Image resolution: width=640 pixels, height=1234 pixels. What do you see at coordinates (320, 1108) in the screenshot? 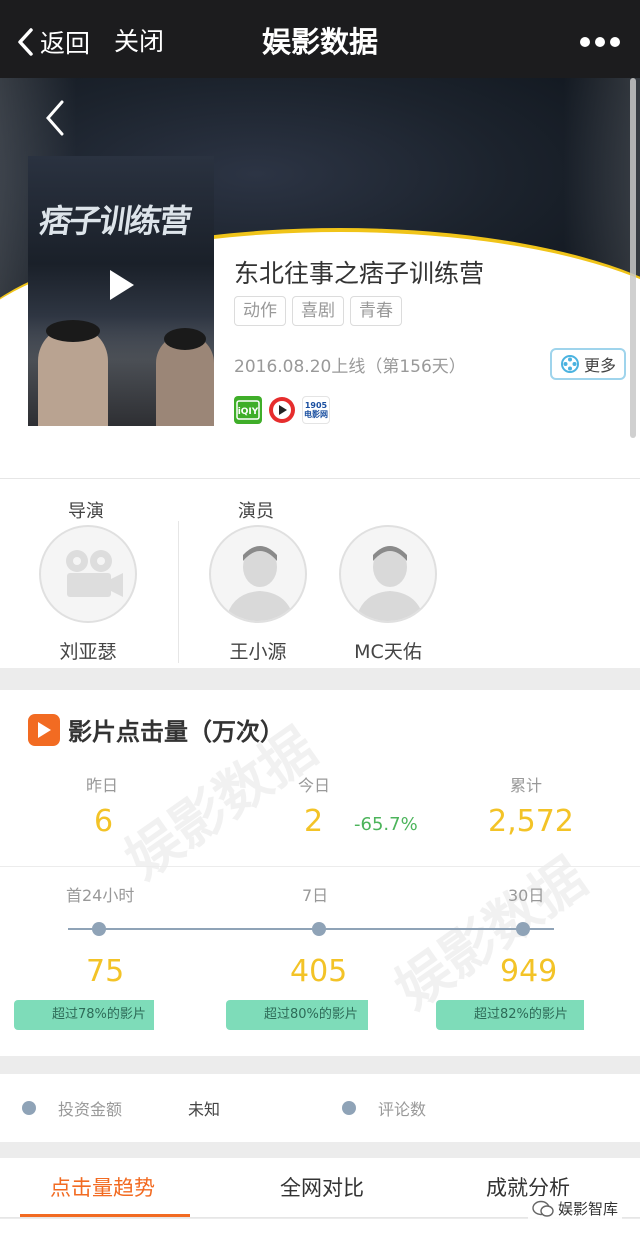
I see `info-row: 投资金额 未知 评论数` at bounding box center [320, 1108].